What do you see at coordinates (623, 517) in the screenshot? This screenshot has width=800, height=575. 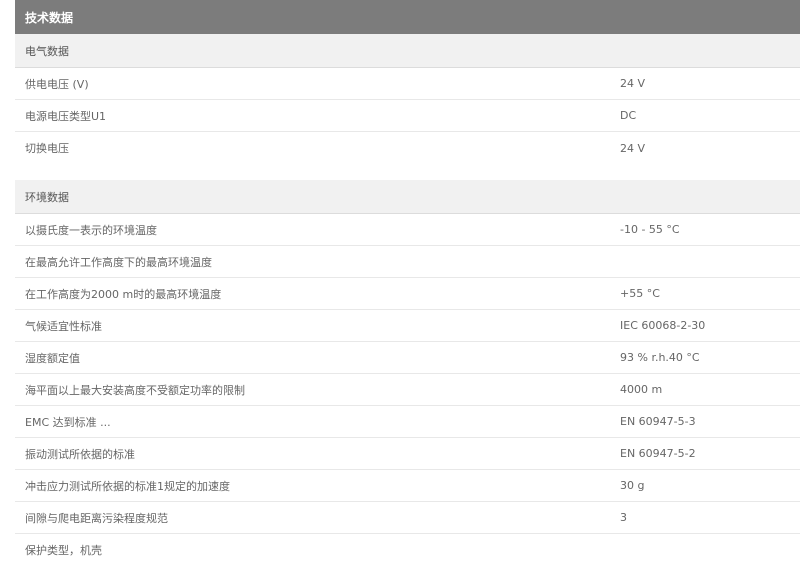 I see `row-value: 3` at bounding box center [623, 517].